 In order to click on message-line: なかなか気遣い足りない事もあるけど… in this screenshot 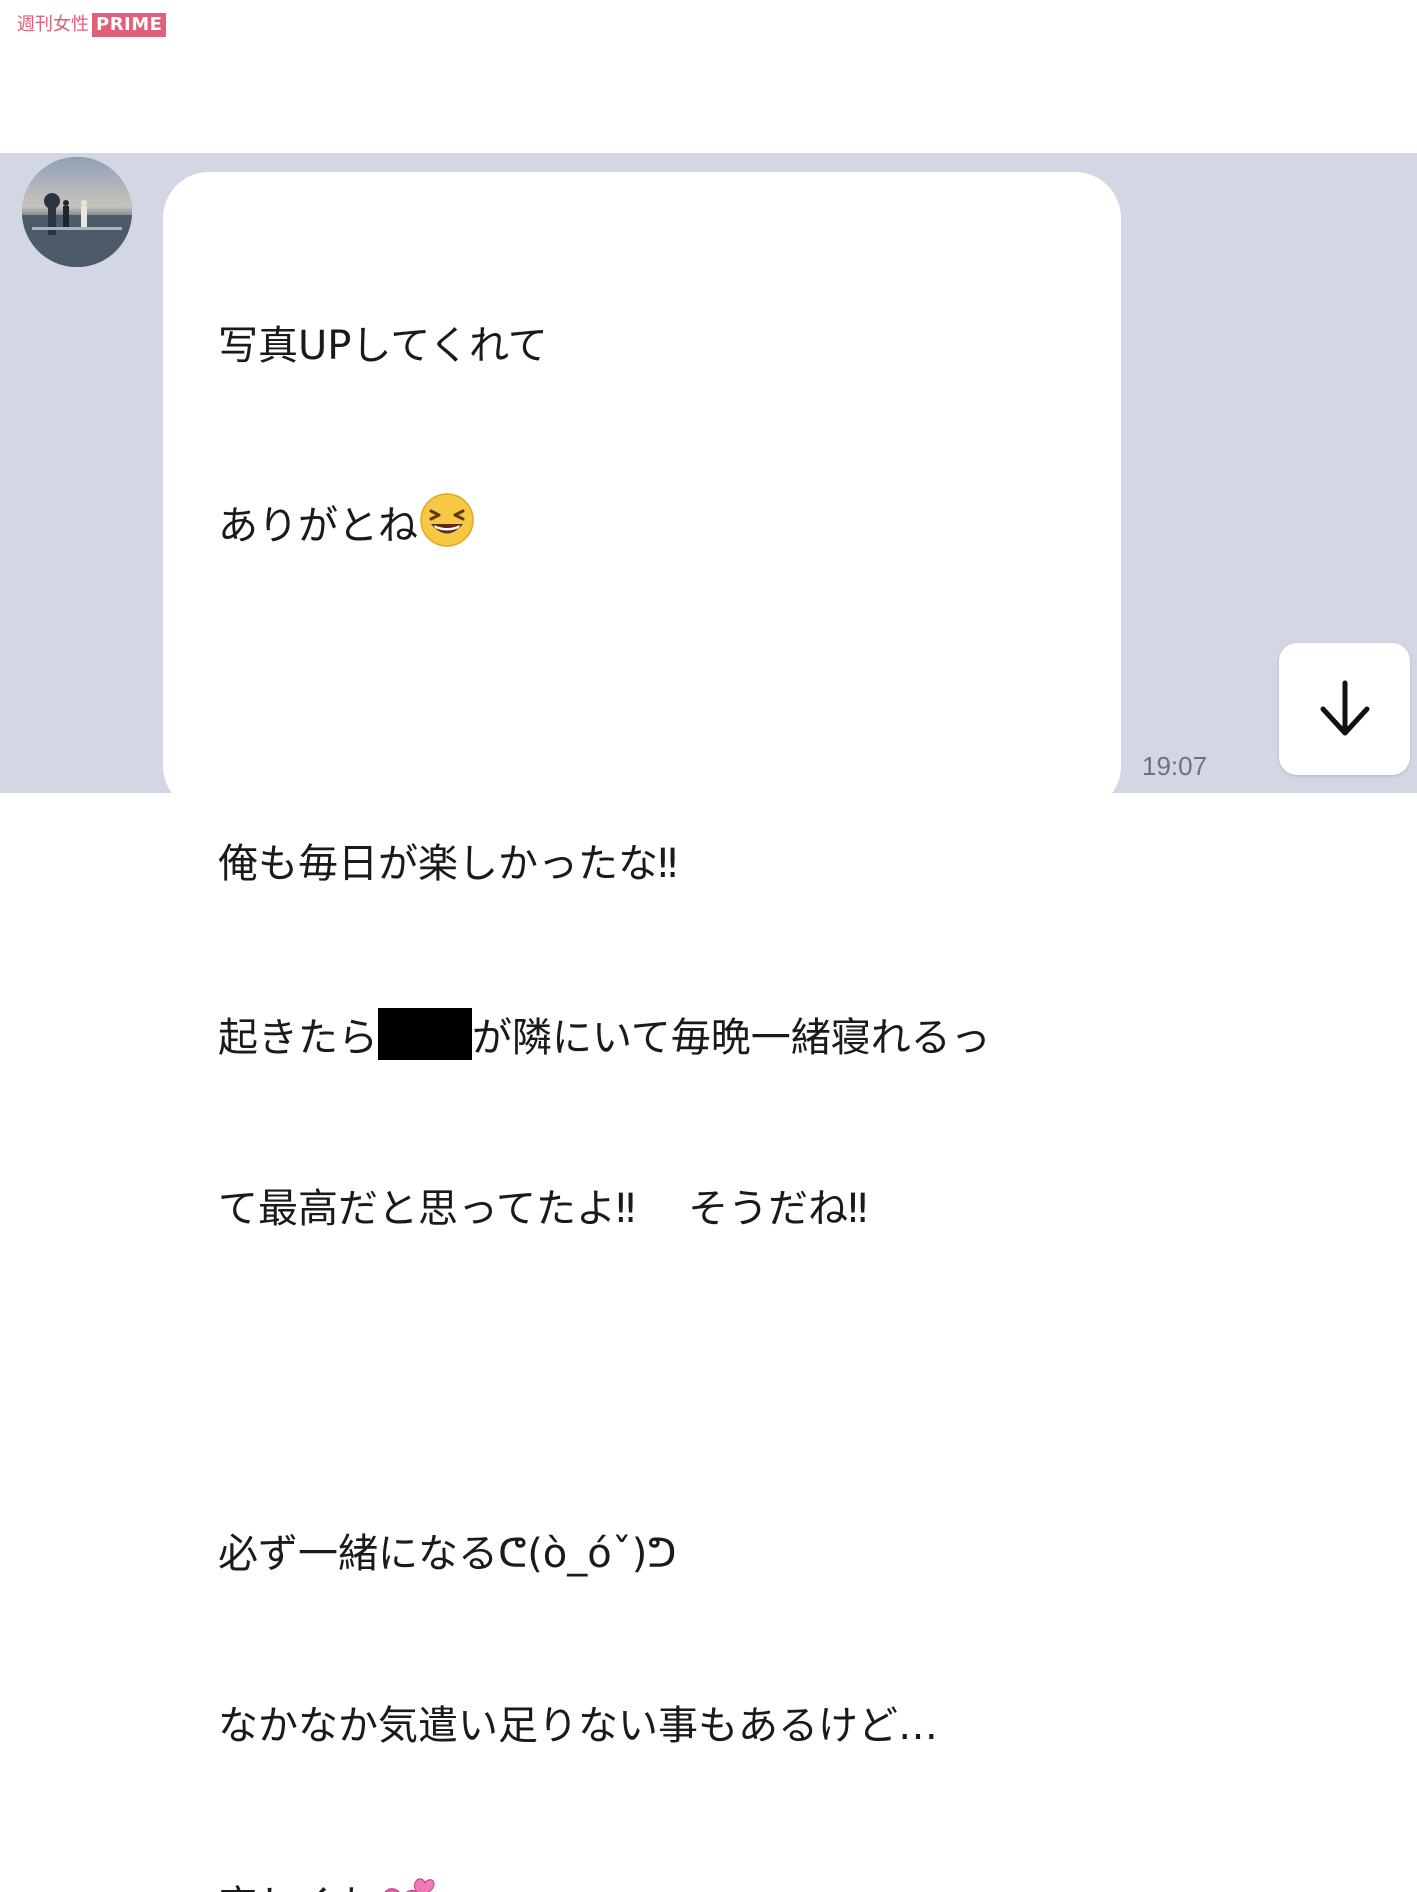, I will do `click(668, 1727)`.